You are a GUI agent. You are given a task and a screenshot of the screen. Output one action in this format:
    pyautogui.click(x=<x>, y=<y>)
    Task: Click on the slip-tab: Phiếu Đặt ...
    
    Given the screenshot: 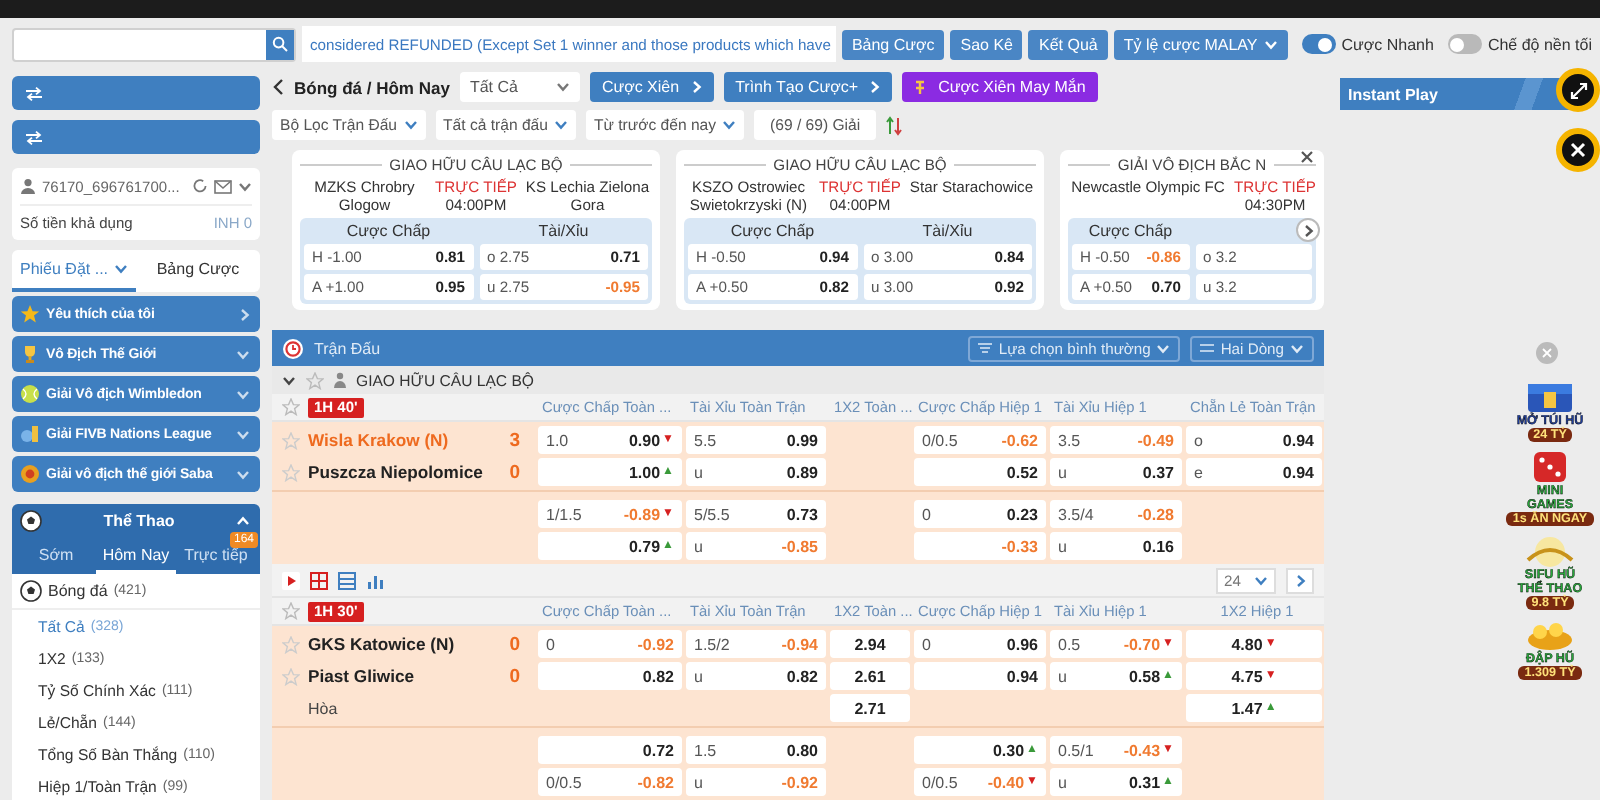 What is the action you would take?
    pyautogui.click(x=74, y=271)
    